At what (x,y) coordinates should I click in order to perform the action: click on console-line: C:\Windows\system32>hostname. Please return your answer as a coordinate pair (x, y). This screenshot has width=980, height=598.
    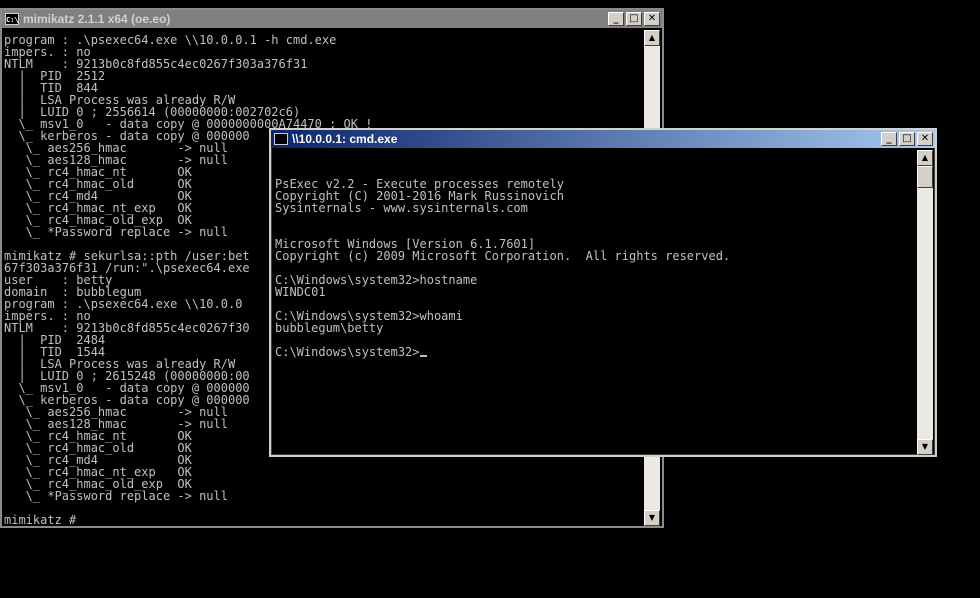
    Looking at the image, I should click on (376, 280).